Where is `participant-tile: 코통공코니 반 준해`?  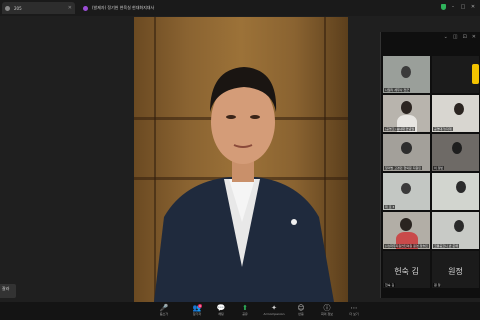 participant-tile: 코통공코니 반 준해 is located at coordinates (455, 230).